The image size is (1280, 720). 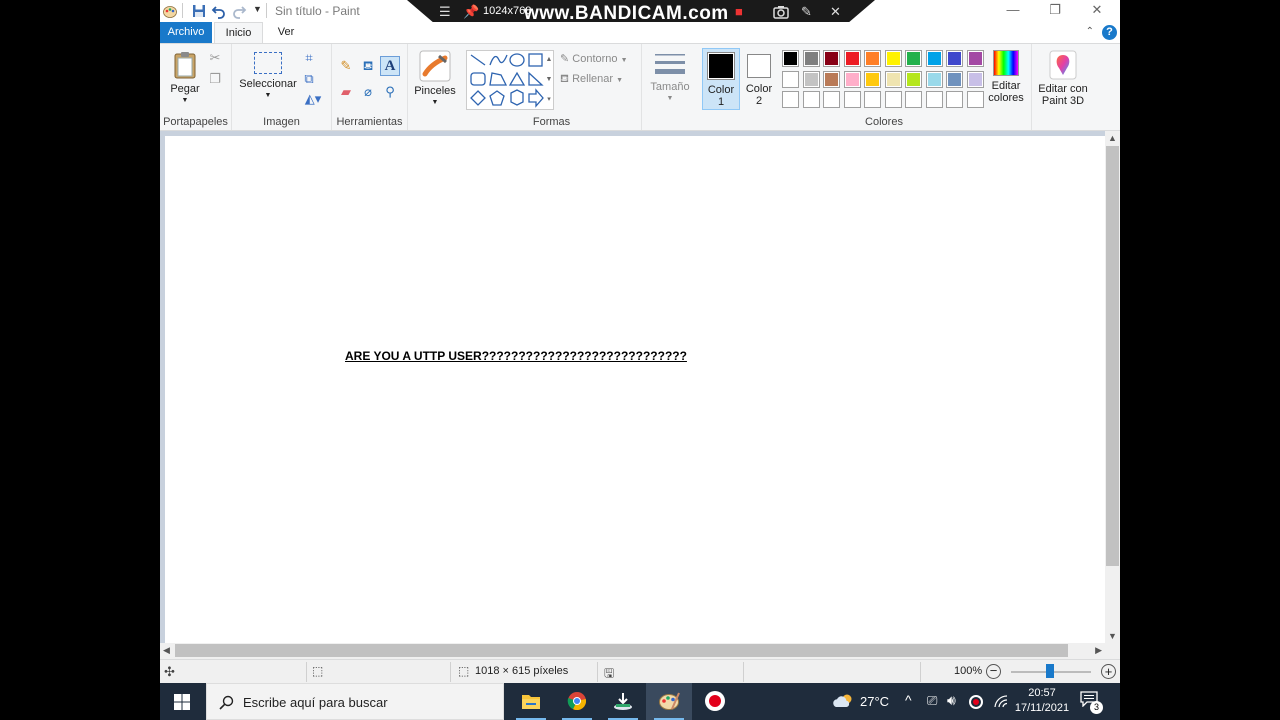 What do you see at coordinates (1013, 11) in the screenshot?
I see `minimize-button: —` at bounding box center [1013, 11].